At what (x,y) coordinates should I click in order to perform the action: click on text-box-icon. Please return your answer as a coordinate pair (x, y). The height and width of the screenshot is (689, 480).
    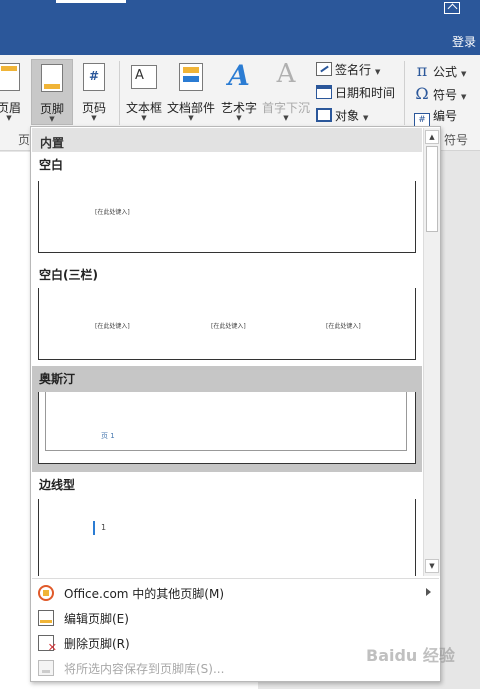
    Looking at the image, I should click on (144, 77).